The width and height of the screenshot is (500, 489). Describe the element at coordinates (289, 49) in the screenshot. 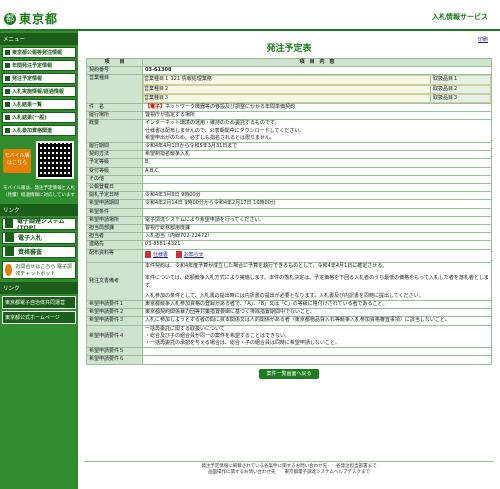

I see `page-title: 発注予定表` at that location.